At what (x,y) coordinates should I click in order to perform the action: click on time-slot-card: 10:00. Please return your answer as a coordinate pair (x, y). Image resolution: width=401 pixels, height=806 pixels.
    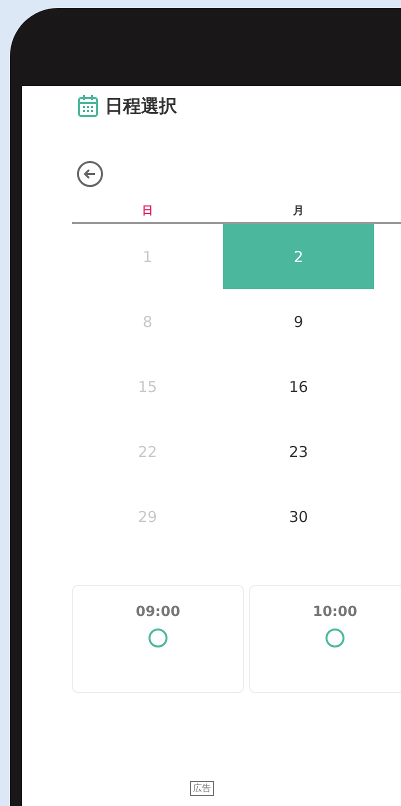
    Looking at the image, I should click on (325, 639).